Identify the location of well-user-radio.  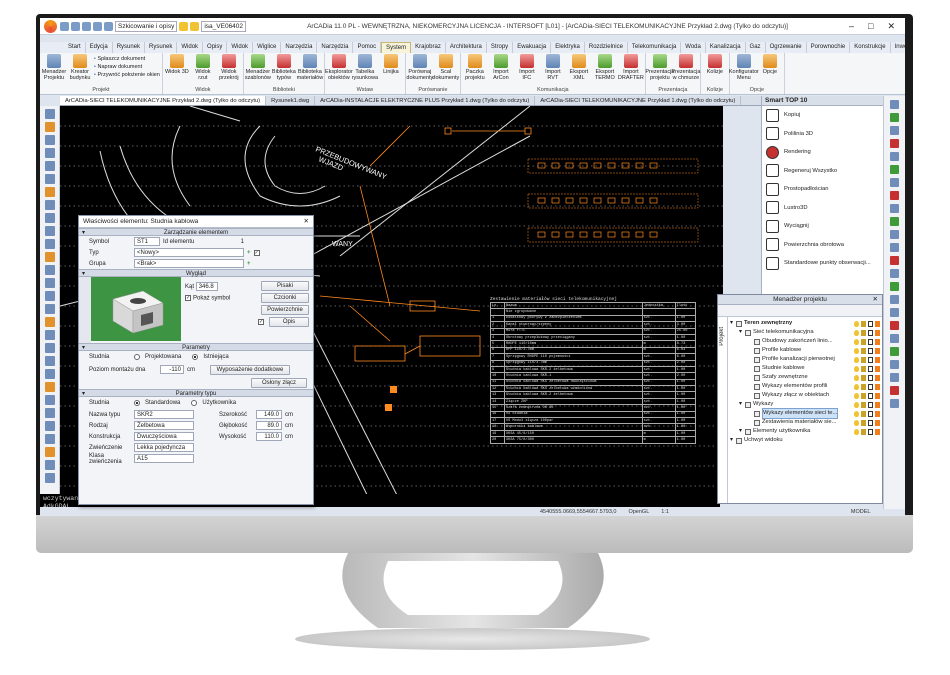
(194, 403).